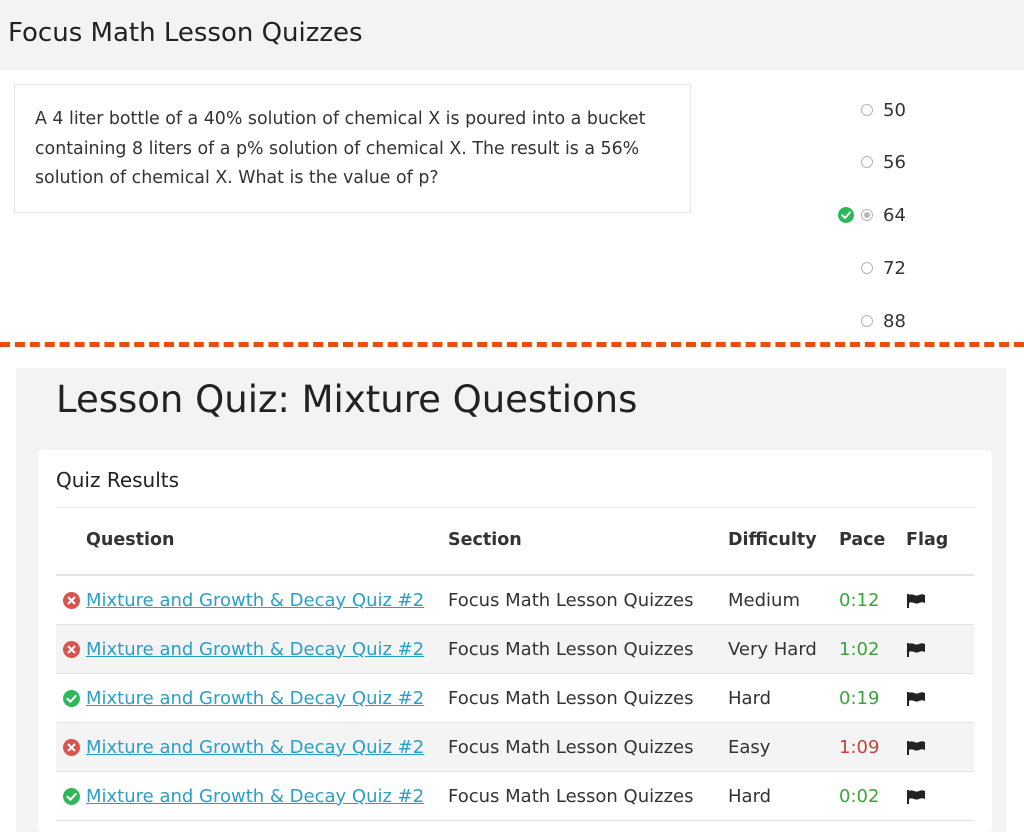  Describe the element at coordinates (783, 553) in the screenshot. I see `difficulty-column-header: Difficulty` at that location.